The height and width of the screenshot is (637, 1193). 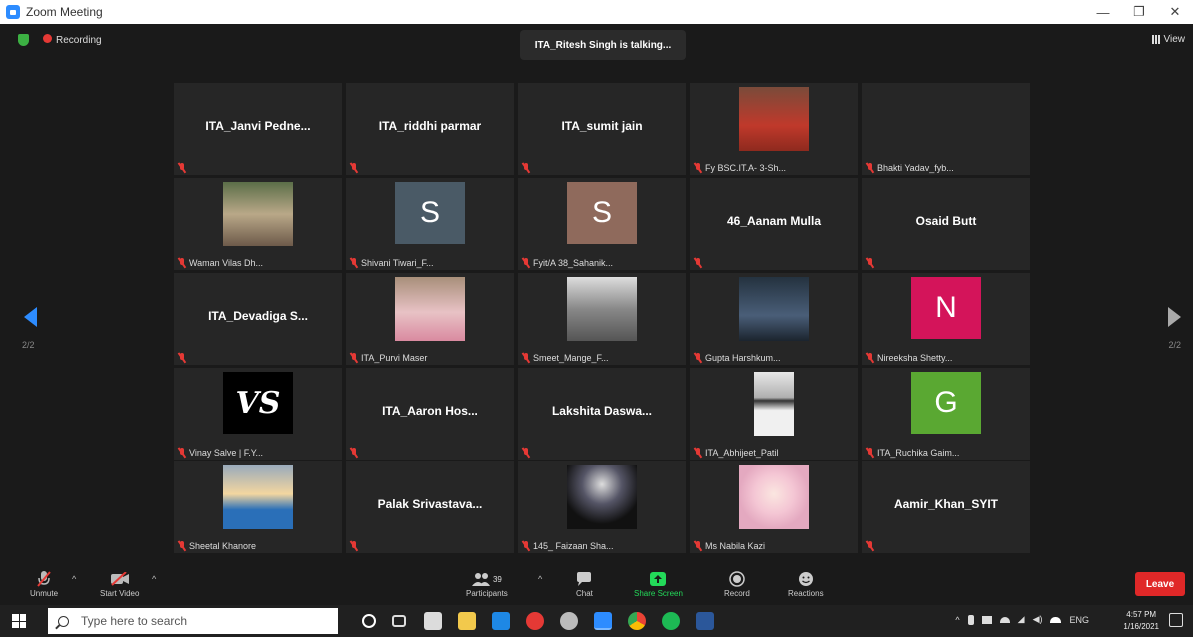 What do you see at coordinates (946, 224) in the screenshot?
I see `participant-tile: Osaid Butt` at bounding box center [946, 224].